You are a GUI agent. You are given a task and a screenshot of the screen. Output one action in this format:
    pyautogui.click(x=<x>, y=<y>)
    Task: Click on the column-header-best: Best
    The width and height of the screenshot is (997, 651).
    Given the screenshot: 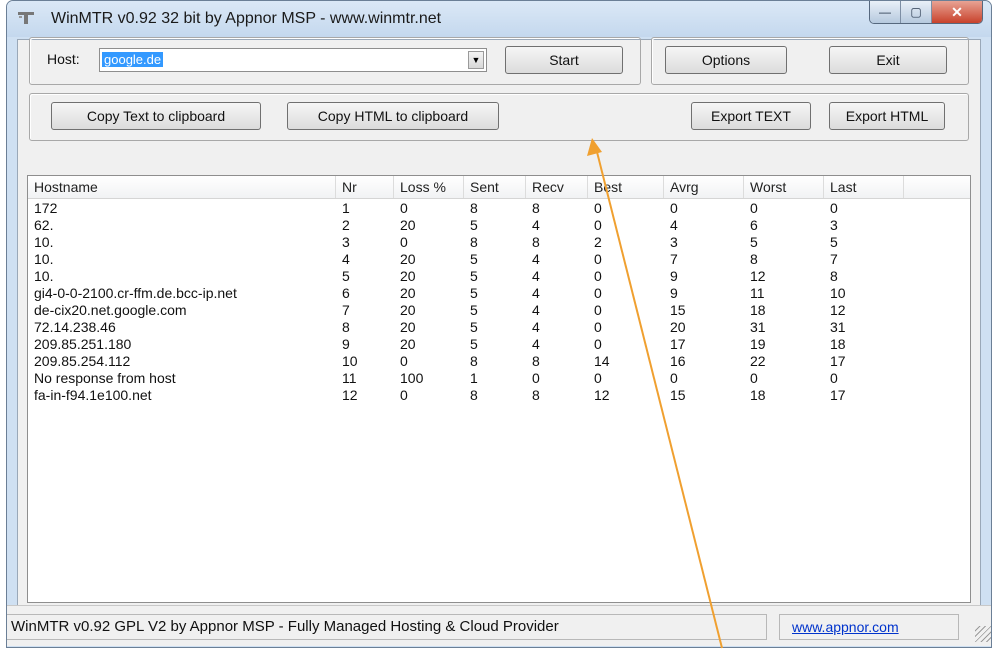 What is the action you would take?
    pyautogui.click(x=626, y=187)
    